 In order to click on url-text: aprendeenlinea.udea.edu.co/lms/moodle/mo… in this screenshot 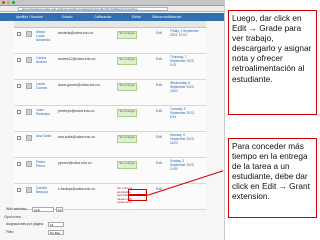, I will do `click(80, 9)`.